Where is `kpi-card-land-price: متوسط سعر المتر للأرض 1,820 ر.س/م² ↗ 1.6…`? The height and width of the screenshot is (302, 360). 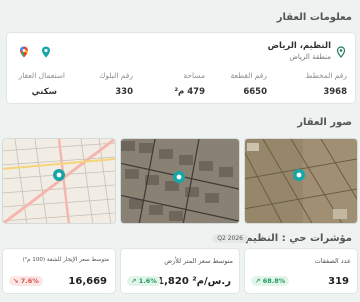 kpi-card-land-price: متوسط سعر المتر للأرض 1,820 ر.س/م² ↗ 1.6… is located at coordinates (180, 271).